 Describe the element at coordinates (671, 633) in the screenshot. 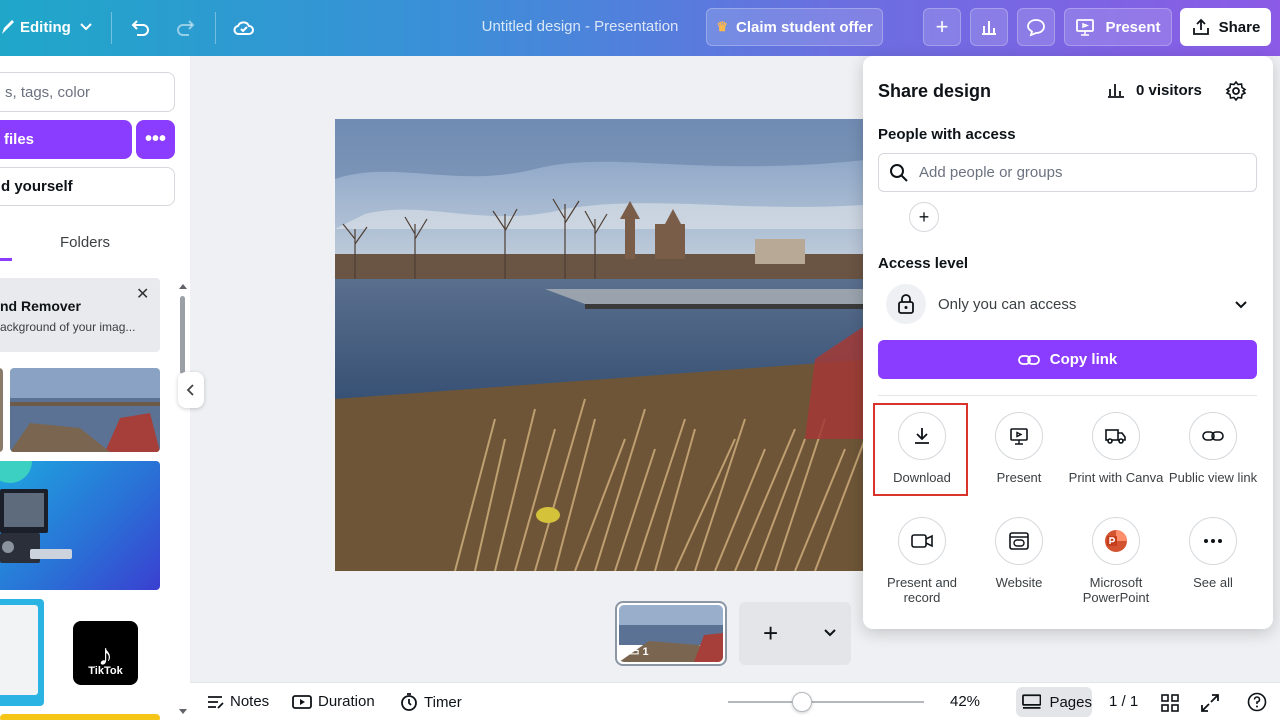

I see `page-thumbnail: ▭ 1` at that location.